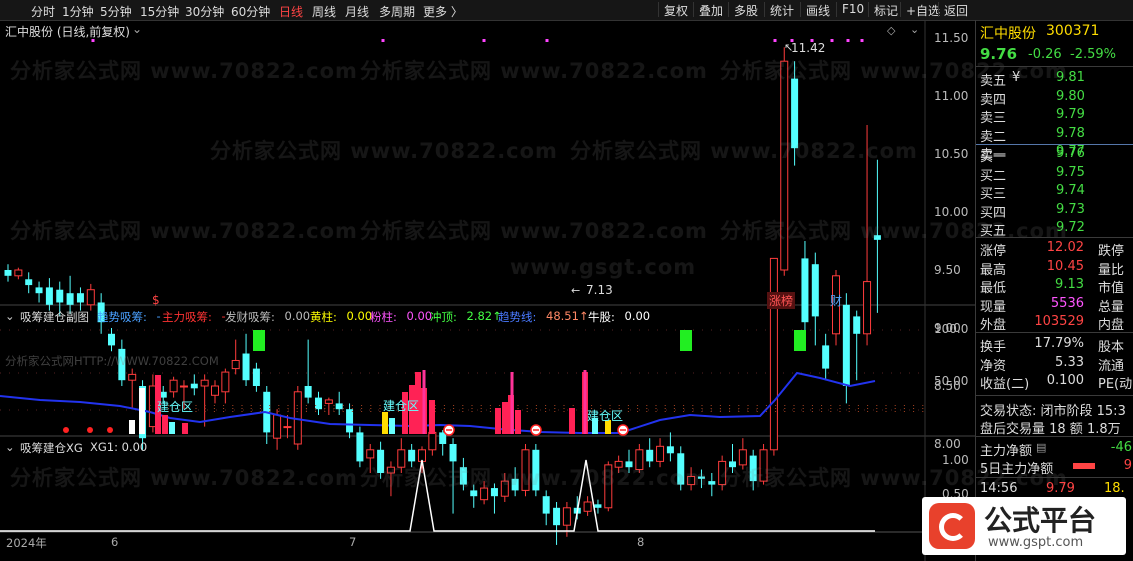  I want to click on stock-code: 300371, so click(1073, 31).